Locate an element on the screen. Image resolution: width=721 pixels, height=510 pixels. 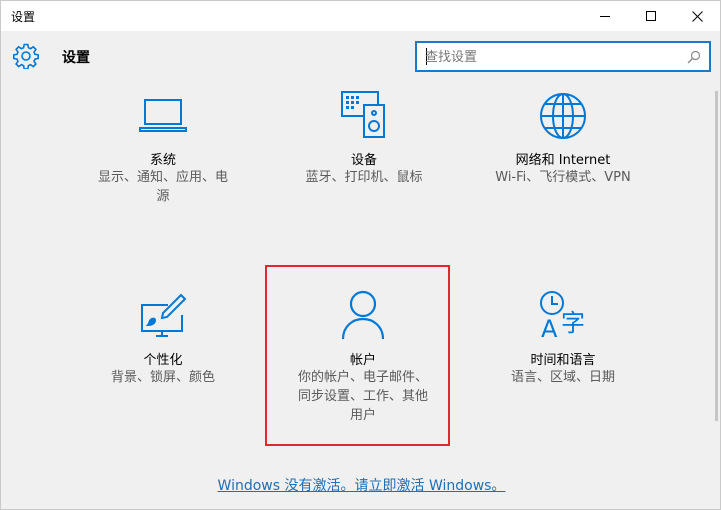
page-title: 设置 is located at coordinates (76, 58).